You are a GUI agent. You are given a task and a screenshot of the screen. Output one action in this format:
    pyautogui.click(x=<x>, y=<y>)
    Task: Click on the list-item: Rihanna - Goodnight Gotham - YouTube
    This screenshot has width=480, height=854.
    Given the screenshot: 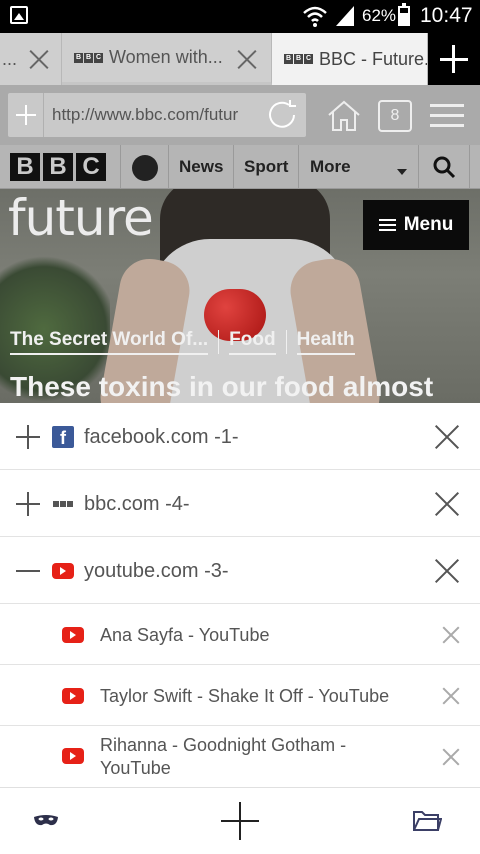 What is the action you would take?
    pyautogui.click(x=240, y=756)
    